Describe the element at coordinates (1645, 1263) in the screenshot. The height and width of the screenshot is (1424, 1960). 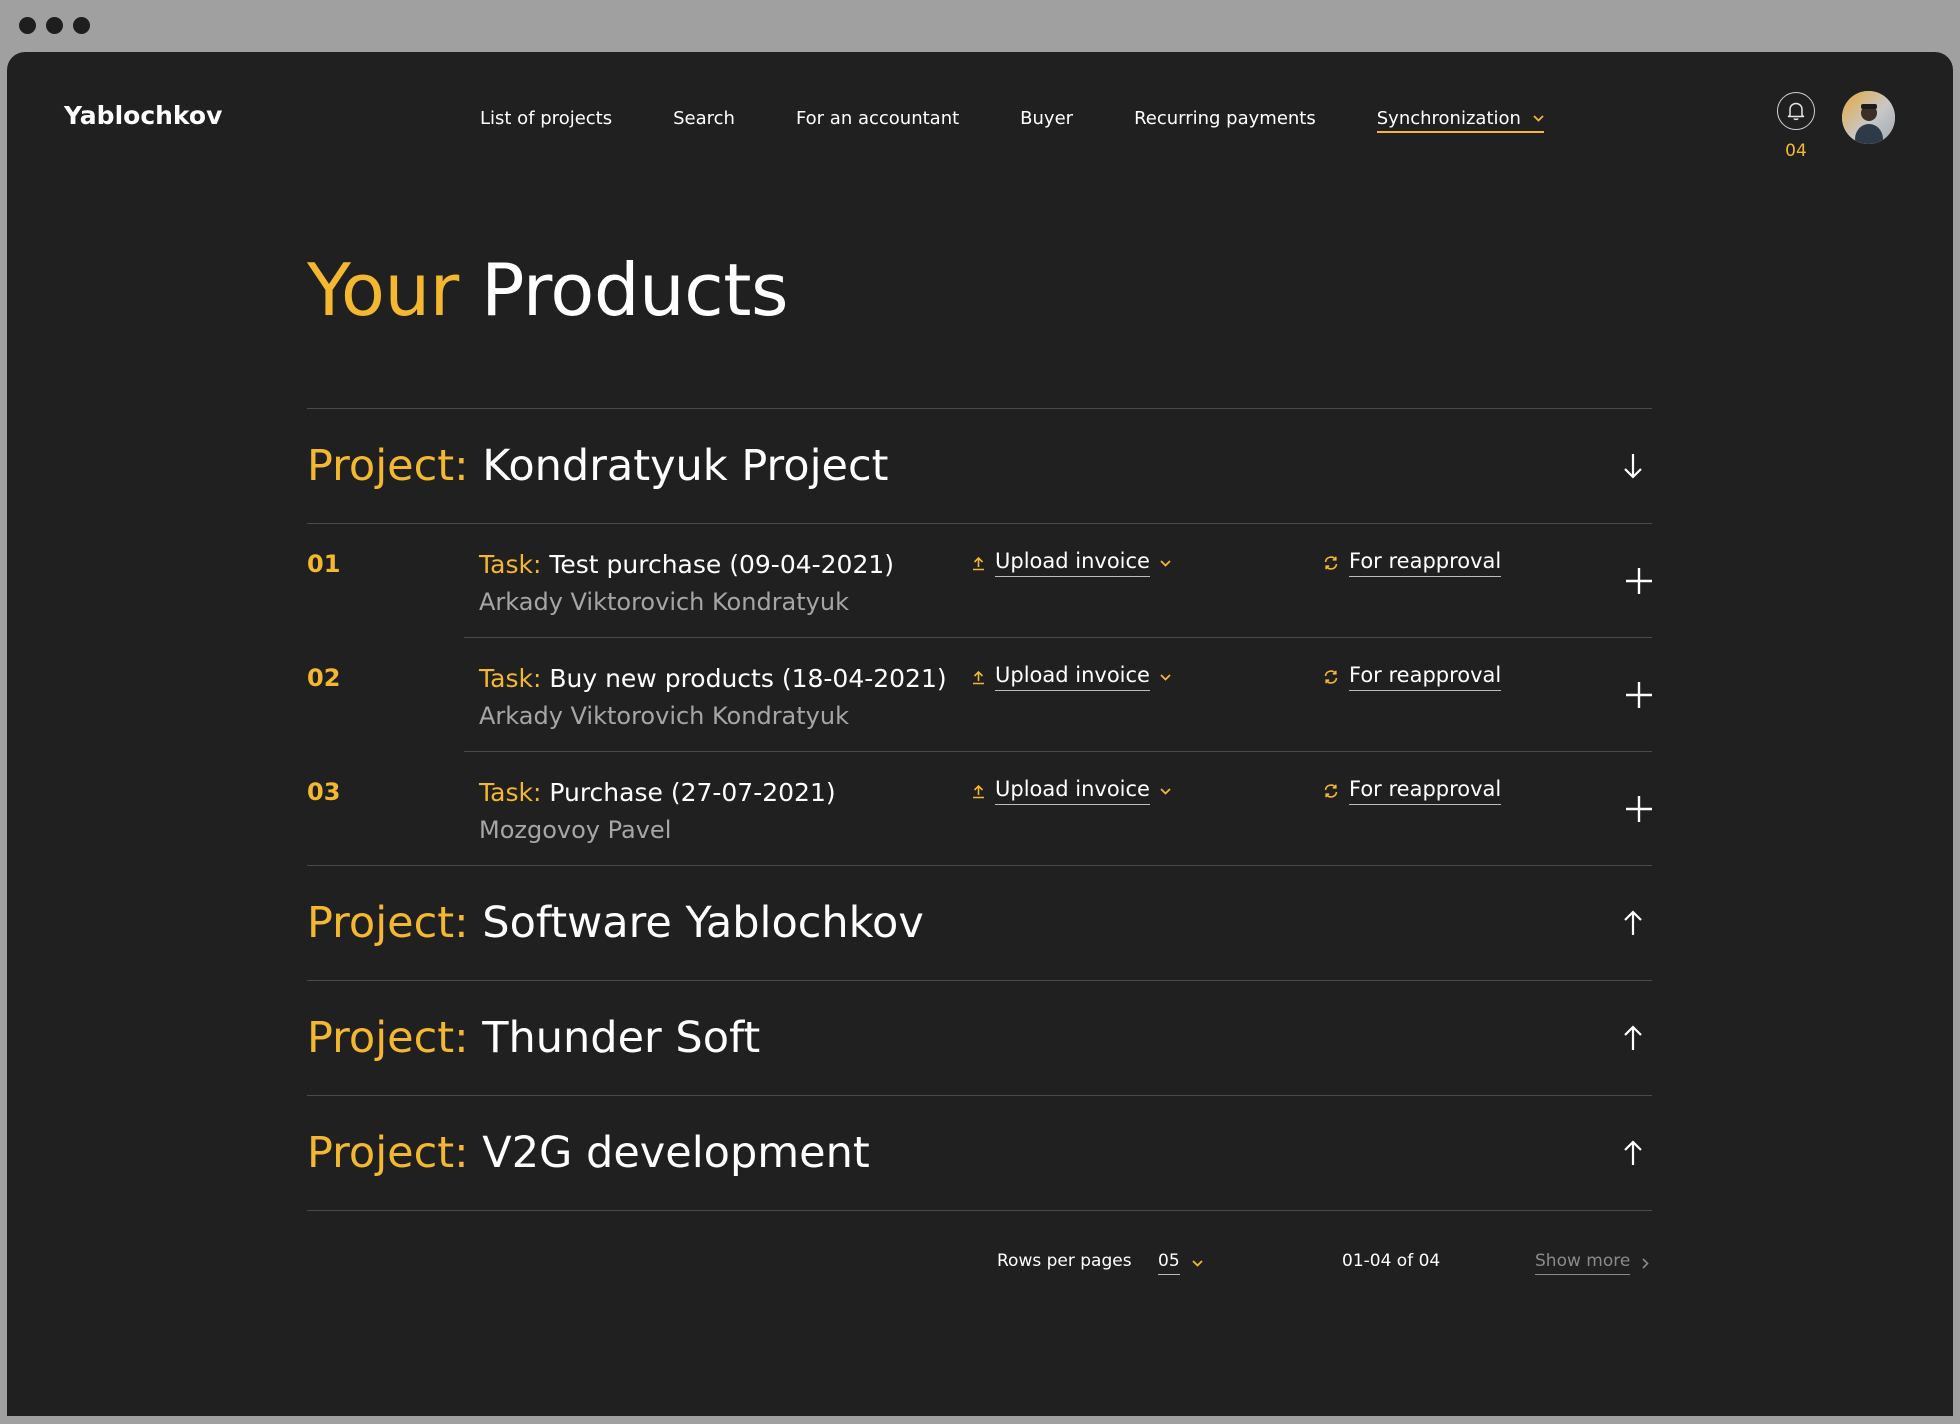
I see `chevron-right-icon` at that location.